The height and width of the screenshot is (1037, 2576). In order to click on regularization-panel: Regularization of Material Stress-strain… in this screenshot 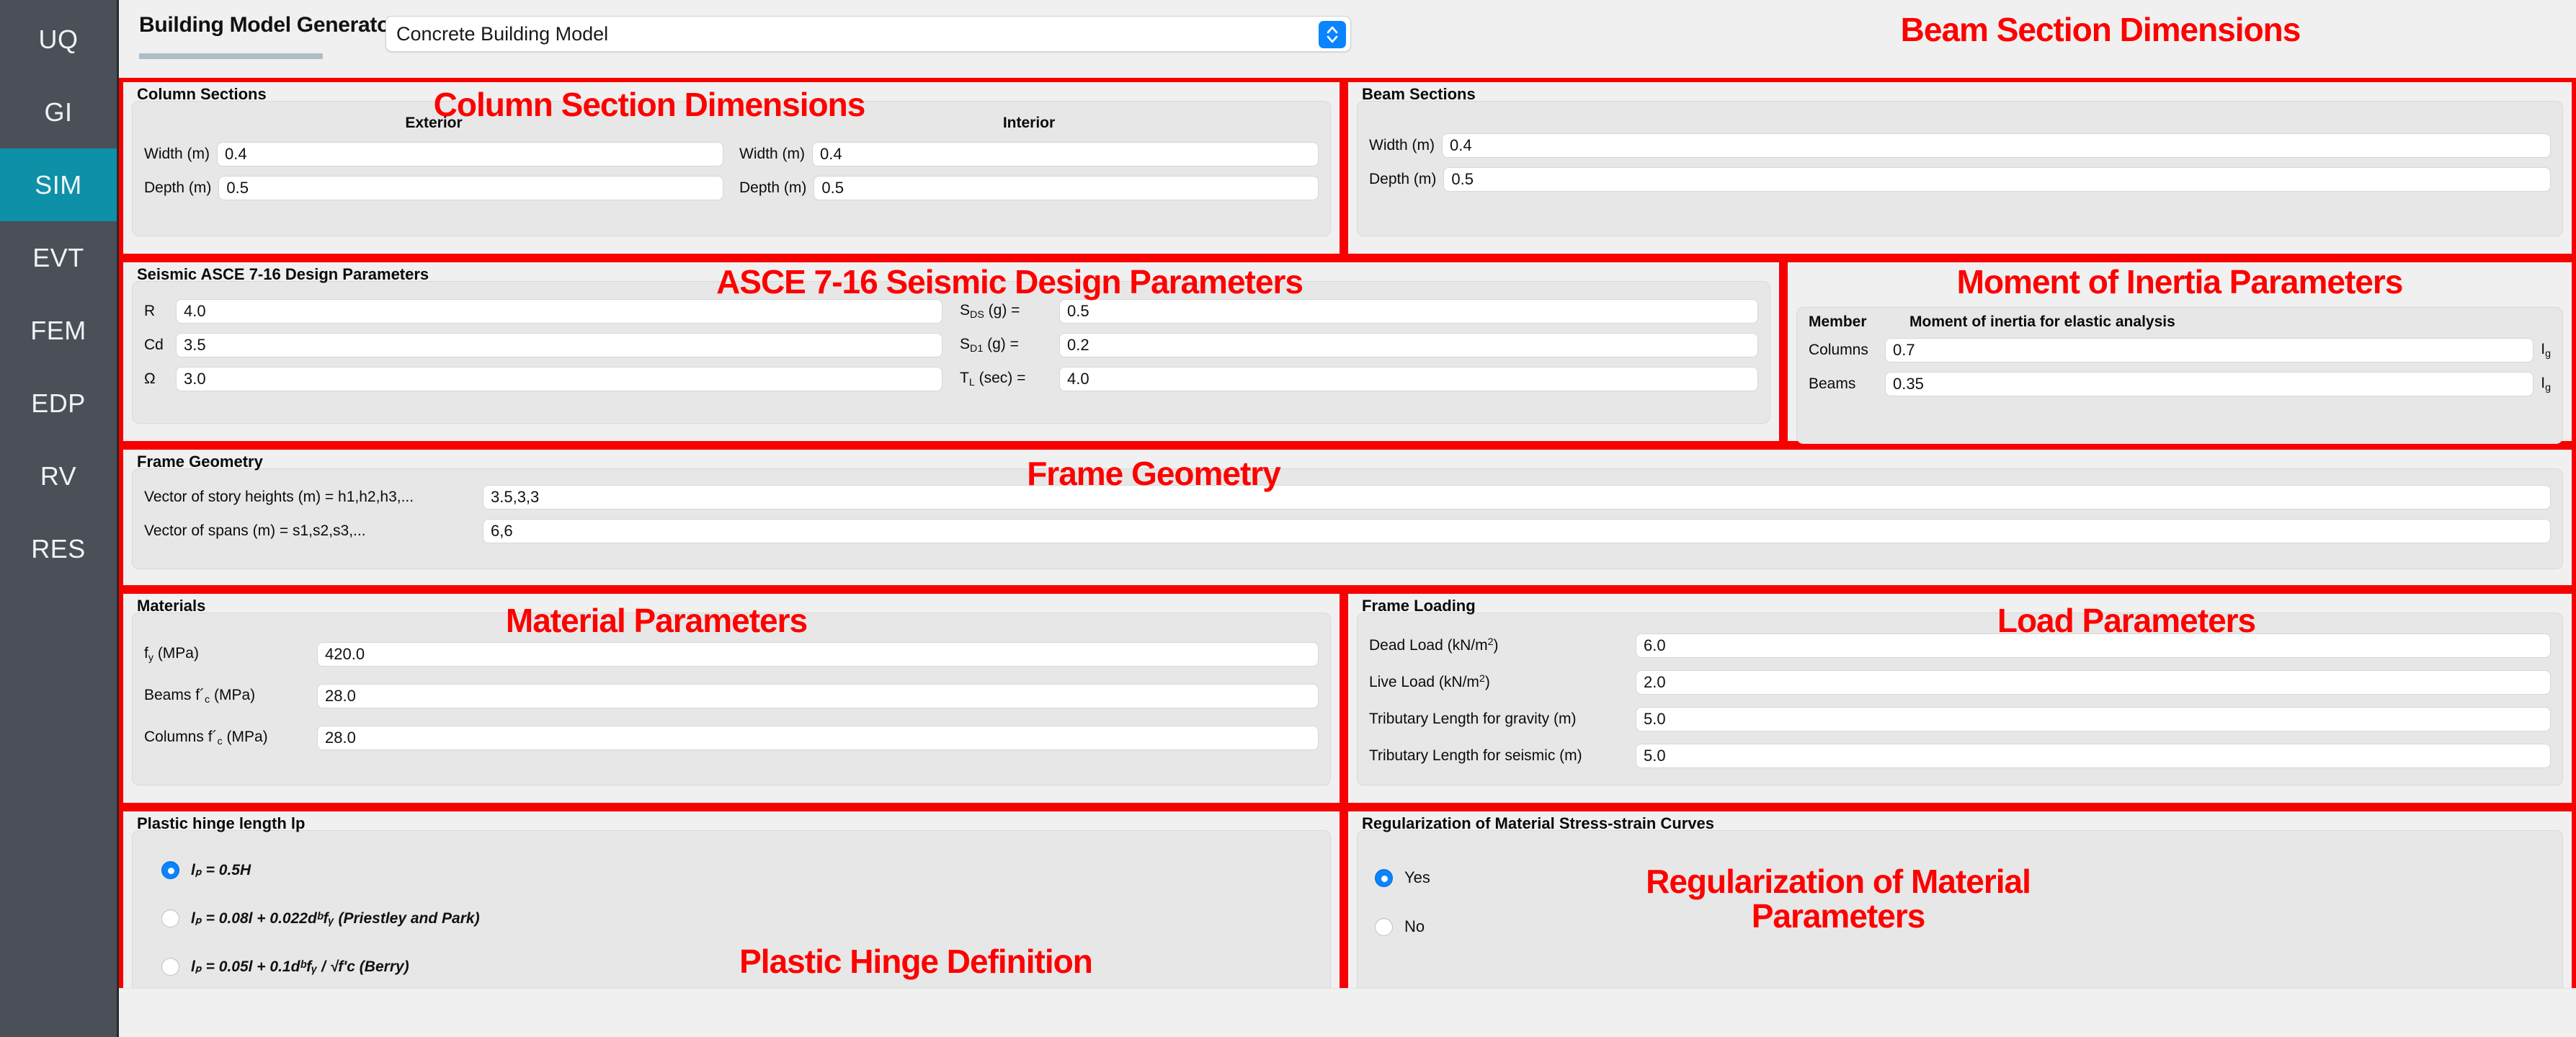, I will do `click(1960, 904)`.